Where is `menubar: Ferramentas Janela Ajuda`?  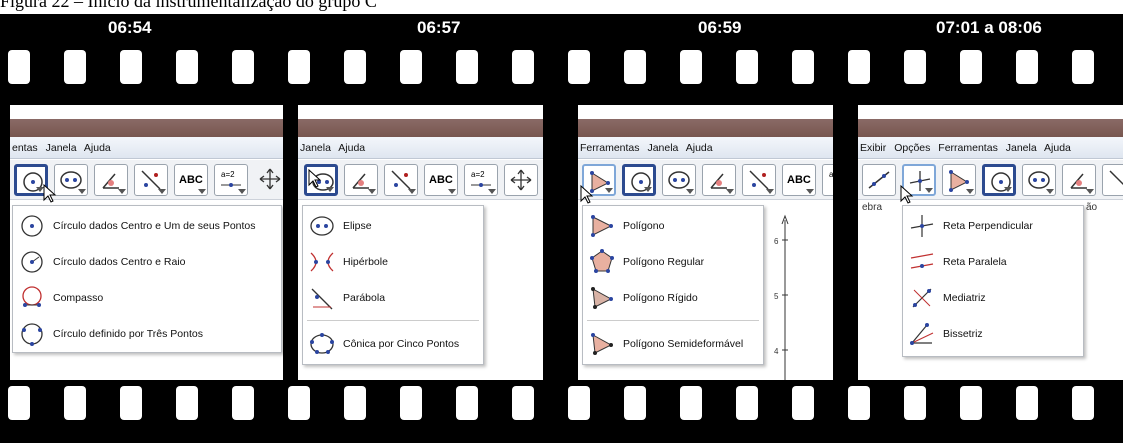 menubar: Ferramentas Janela Ajuda is located at coordinates (705, 148).